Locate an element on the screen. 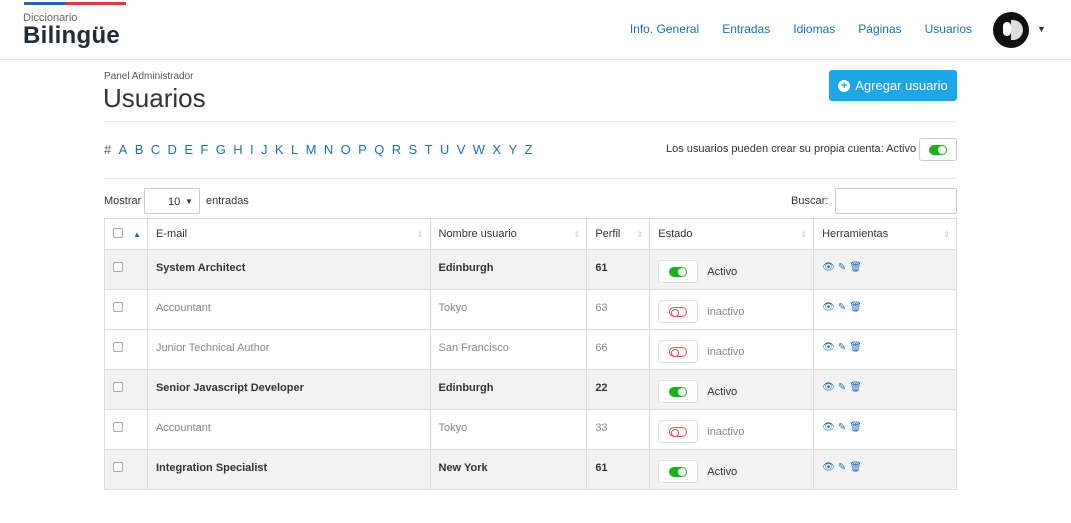 The image size is (1071, 523). caret-down-icon: ▼ is located at coordinates (1041, 29).